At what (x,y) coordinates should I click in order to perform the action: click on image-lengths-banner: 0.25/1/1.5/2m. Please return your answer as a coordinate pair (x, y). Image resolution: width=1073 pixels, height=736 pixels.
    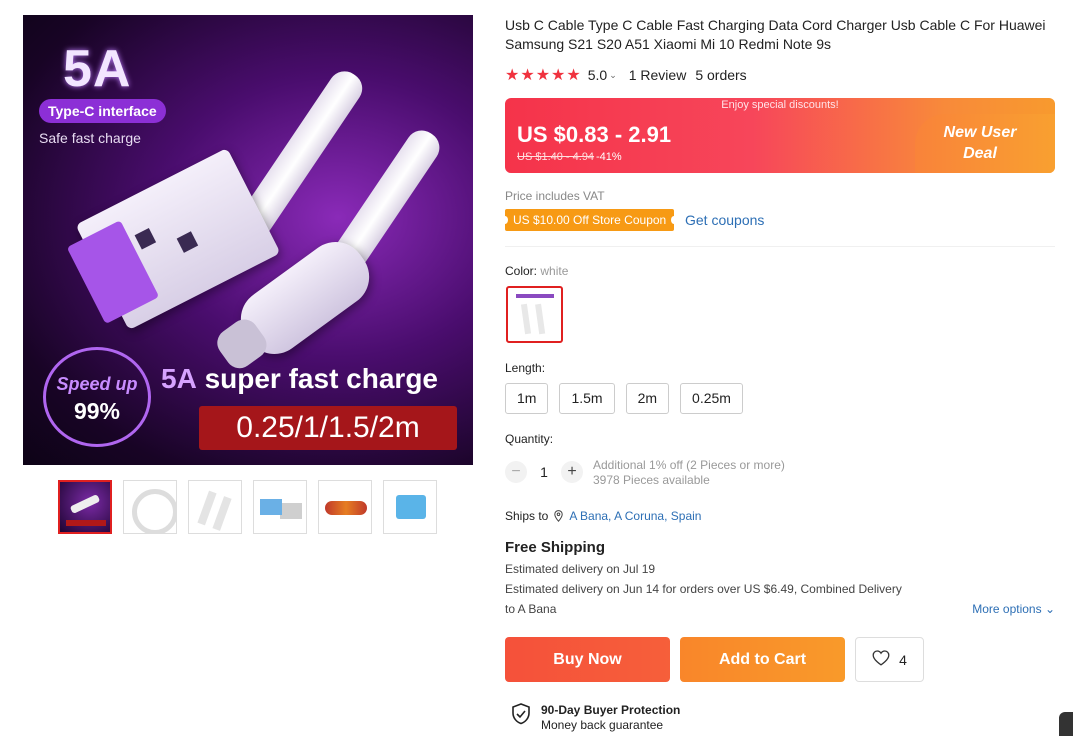
    Looking at the image, I should click on (328, 428).